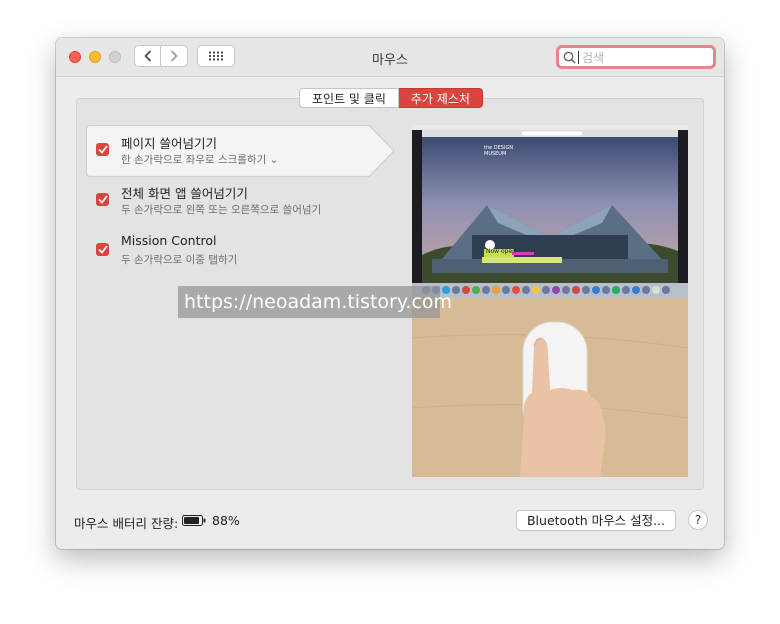 This screenshot has height=624, width=780. I want to click on tab-bar: 포인트 및 클릭 추가 제스처, so click(391, 98).